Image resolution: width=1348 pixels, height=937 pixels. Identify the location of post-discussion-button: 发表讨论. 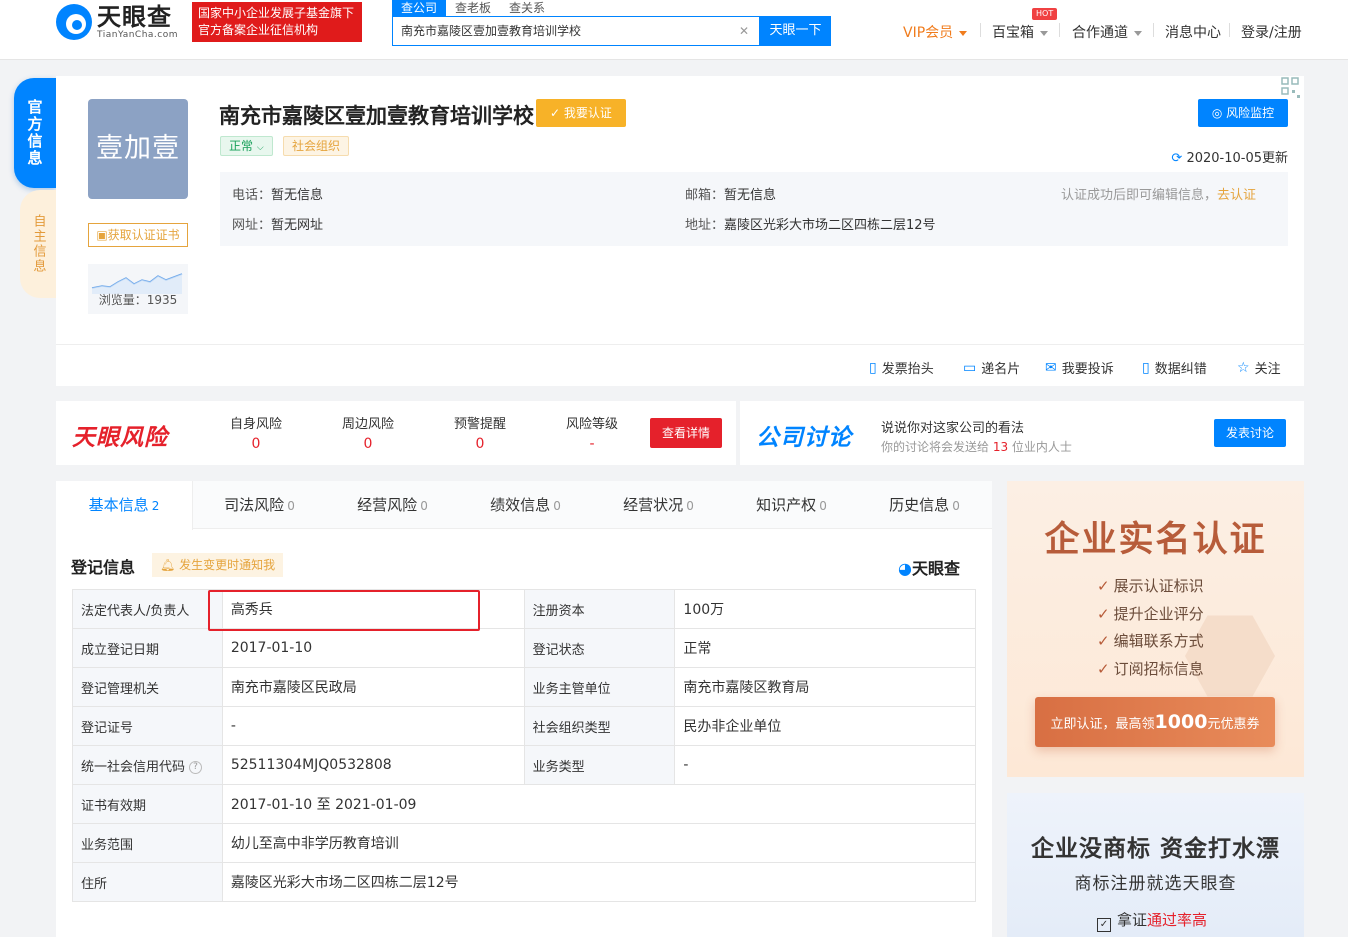
(1250, 433).